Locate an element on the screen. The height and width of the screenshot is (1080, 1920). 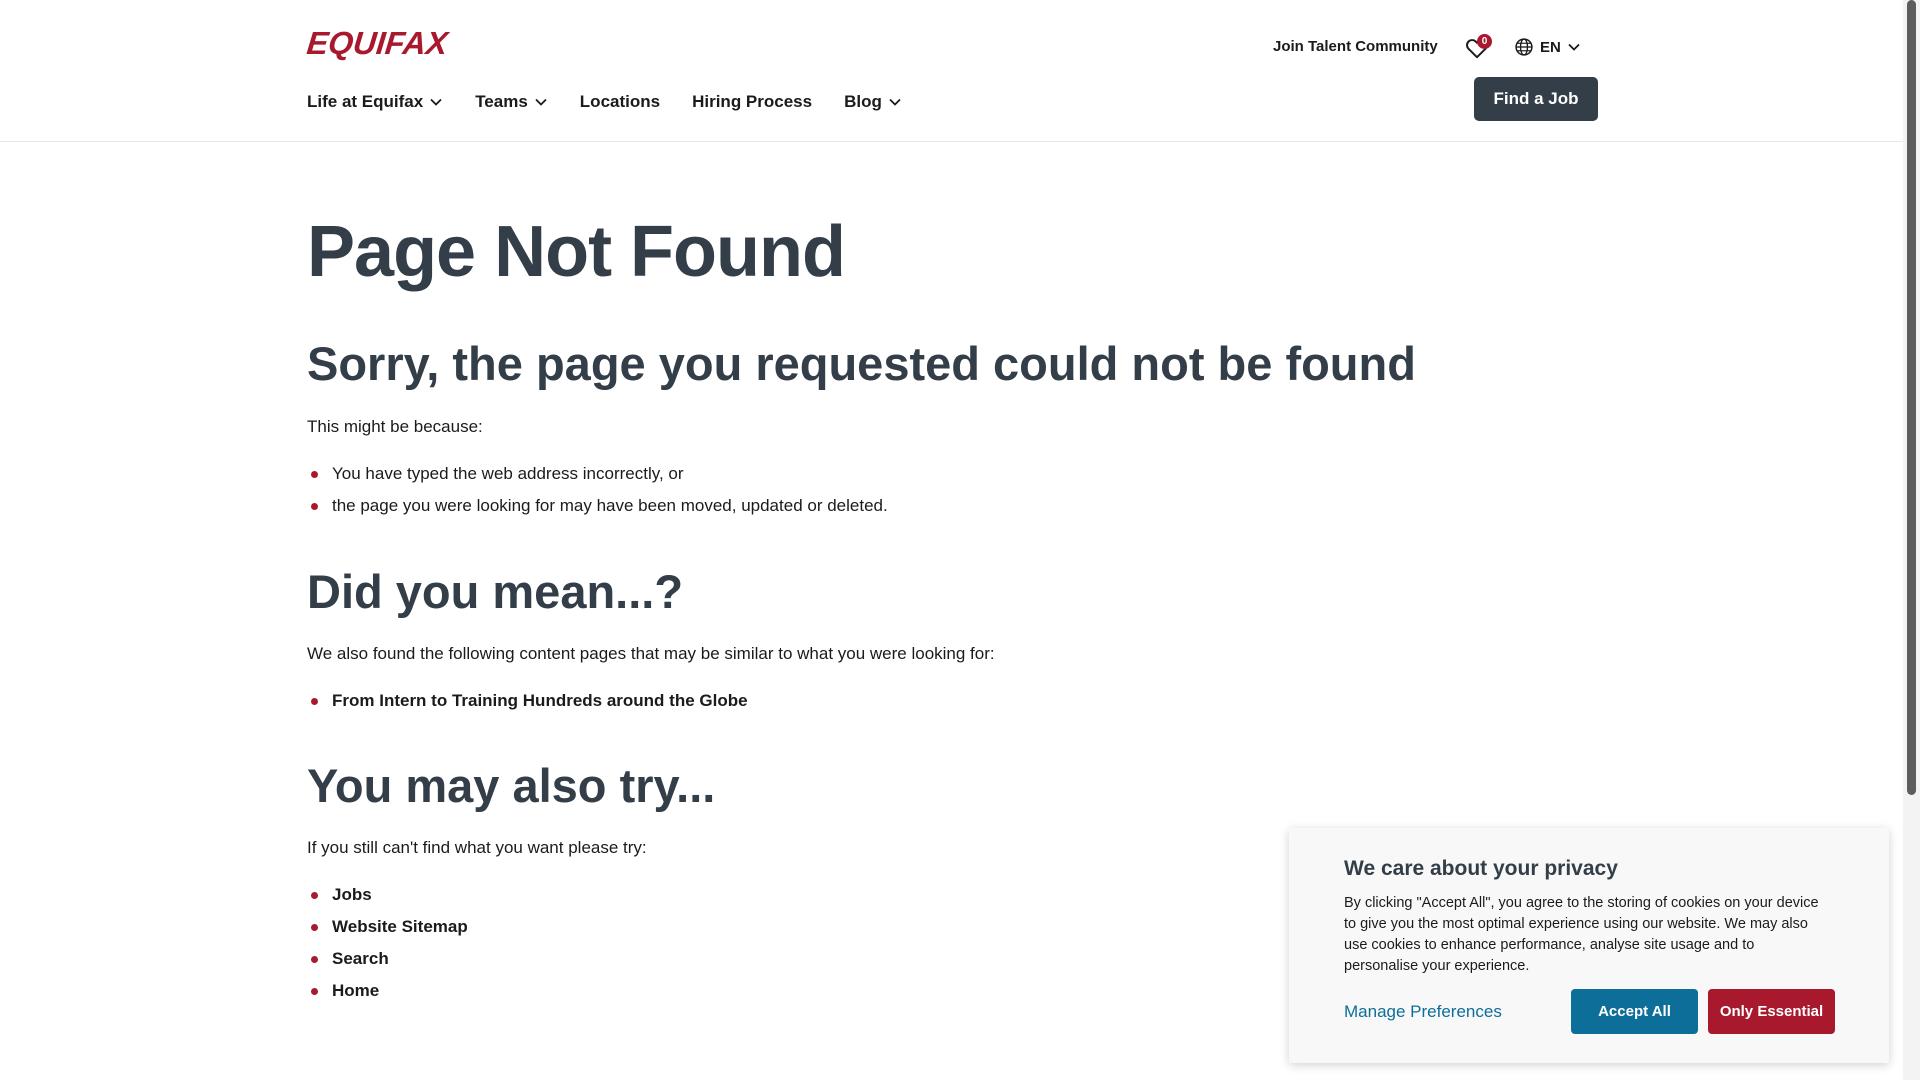
manage-preferences-link: Manage Preferences is located at coordinates (1423, 1012).